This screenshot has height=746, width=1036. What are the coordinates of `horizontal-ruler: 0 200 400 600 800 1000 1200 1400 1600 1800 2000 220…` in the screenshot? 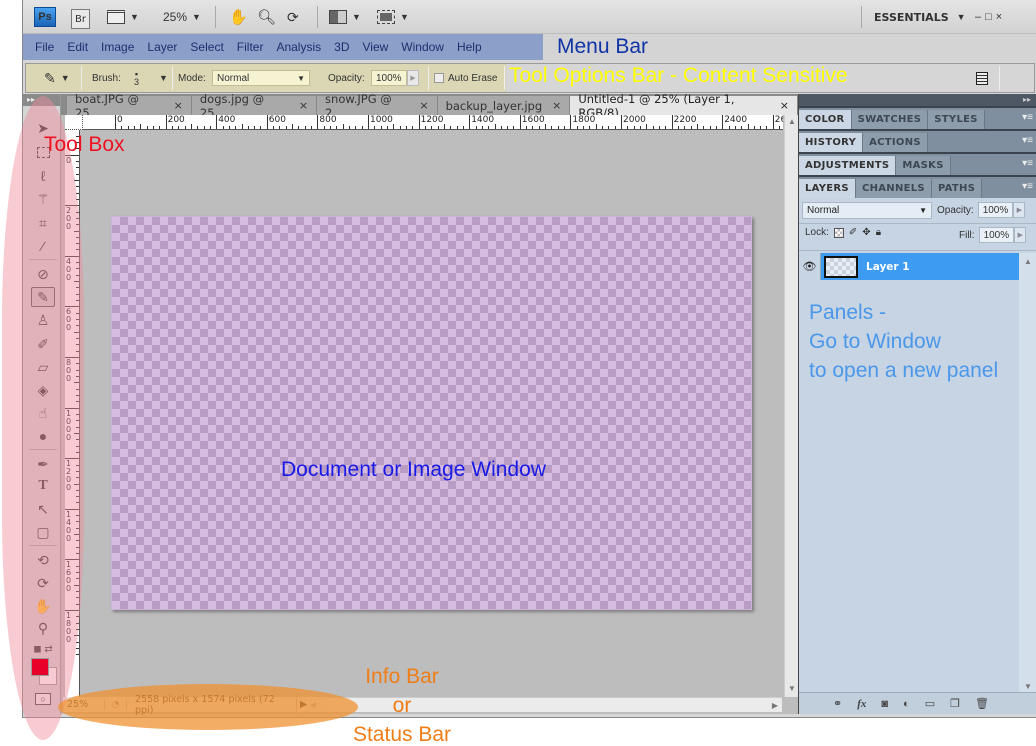 It's located at (433, 122).